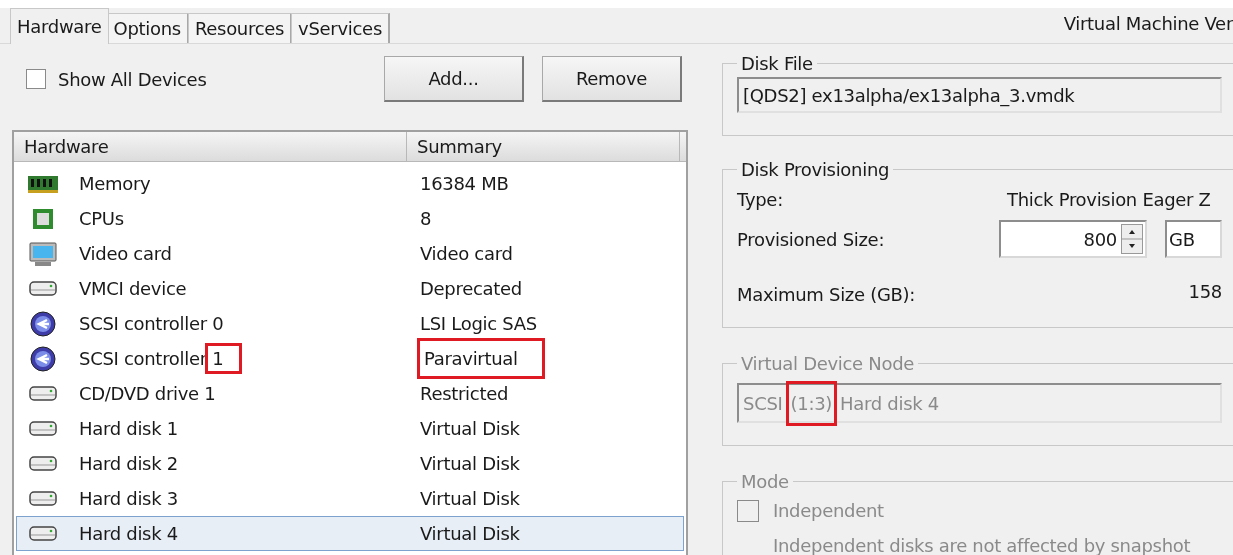 The width and height of the screenshot is (1233, 555). Describe the element at coordinates (478, 324) in the screenshot. I see `table-cell-text: LSI Logic SAS` at that location.